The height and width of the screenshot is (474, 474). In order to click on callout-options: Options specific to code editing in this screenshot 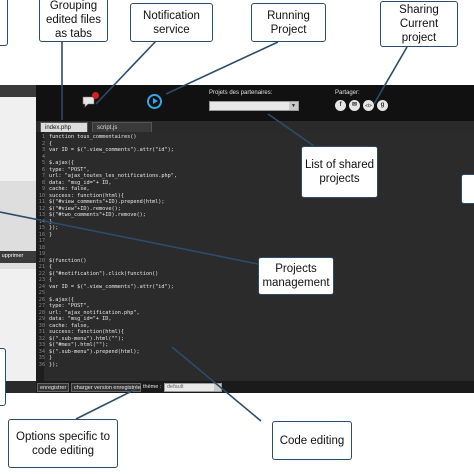, I will do `click(63, 443)`.